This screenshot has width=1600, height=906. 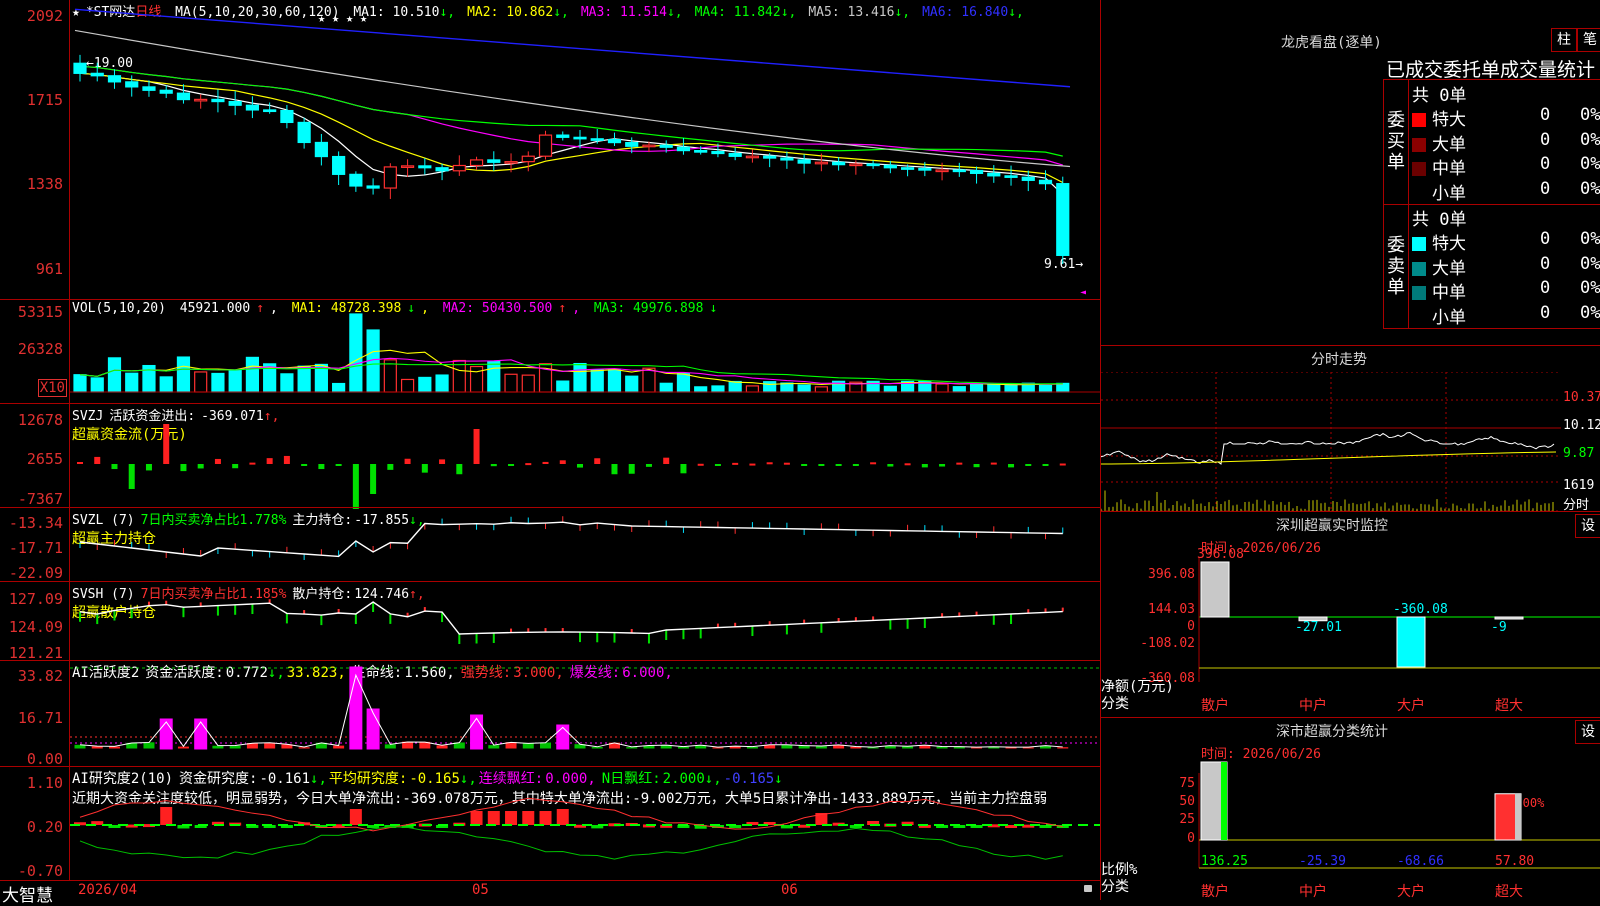 I want to click on y-tick: 127.09, so click(x=35, y=599).